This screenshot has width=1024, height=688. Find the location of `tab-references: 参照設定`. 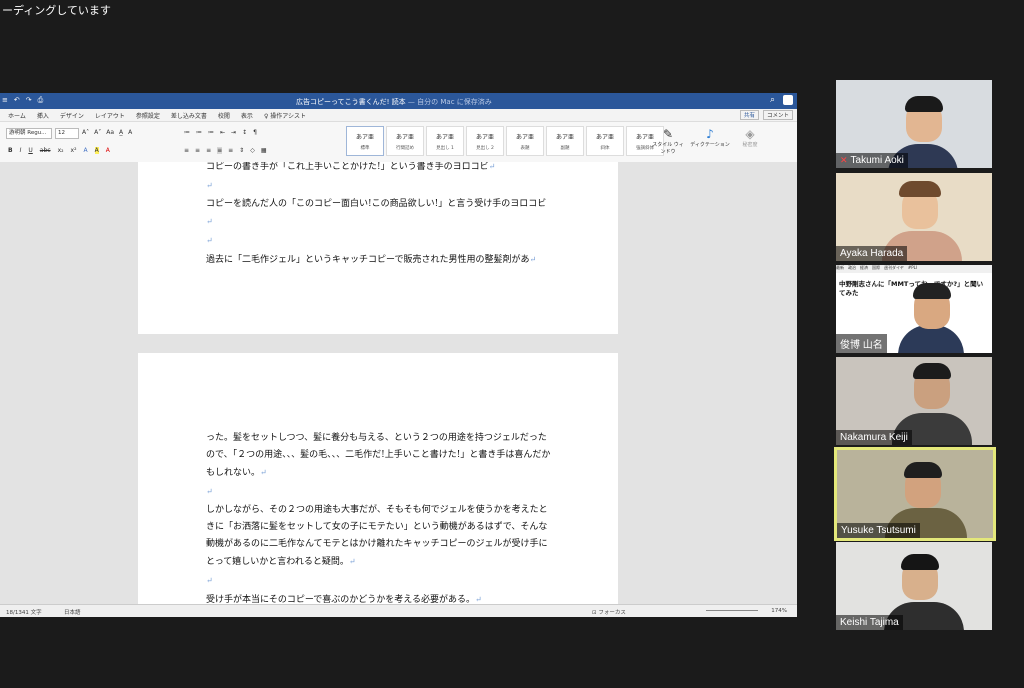

tab-references: 参照設定 is located at coordinates (148, 115).